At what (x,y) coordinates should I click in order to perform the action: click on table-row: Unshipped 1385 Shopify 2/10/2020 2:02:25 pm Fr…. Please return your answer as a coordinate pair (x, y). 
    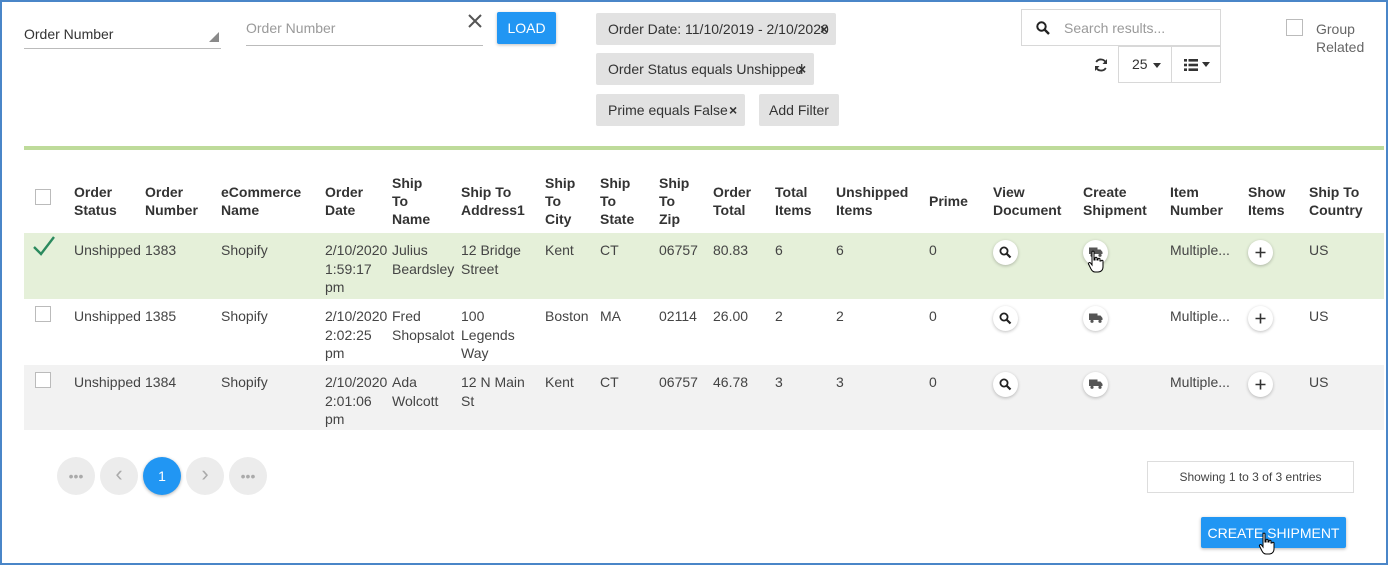
    Looking at the image, I should click on (704, 332).